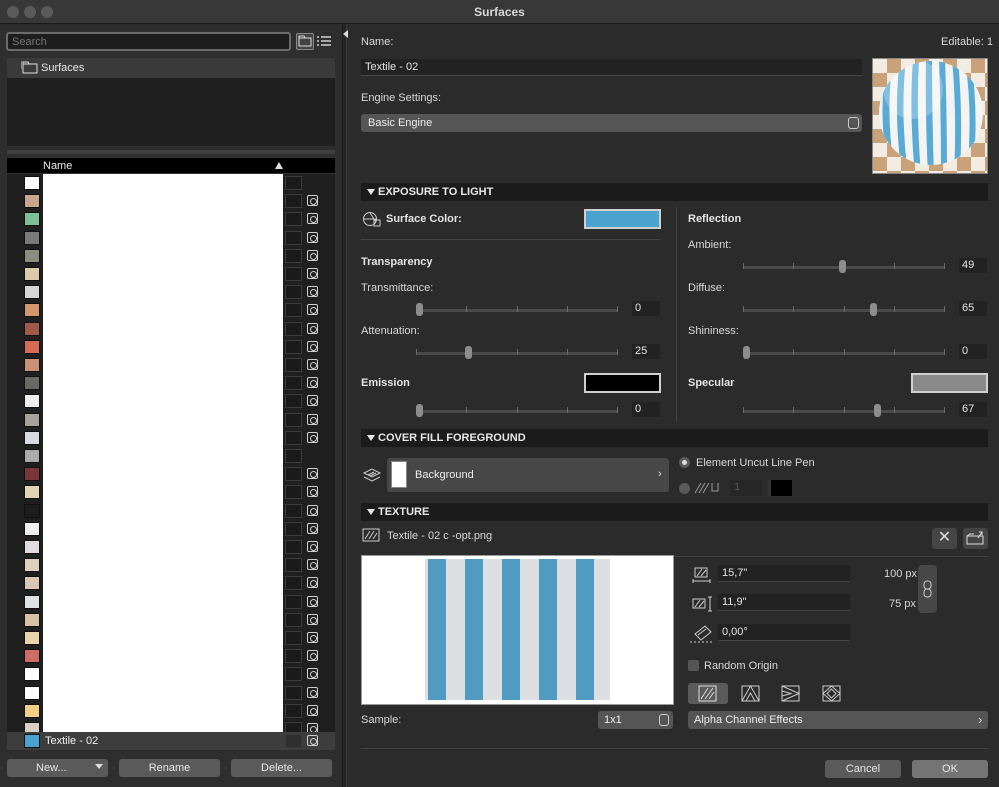 The image size is (999, 787). Describe the element at coordinates (832, 693) in the screenshot. I see `mirror-xy-button` at that location.